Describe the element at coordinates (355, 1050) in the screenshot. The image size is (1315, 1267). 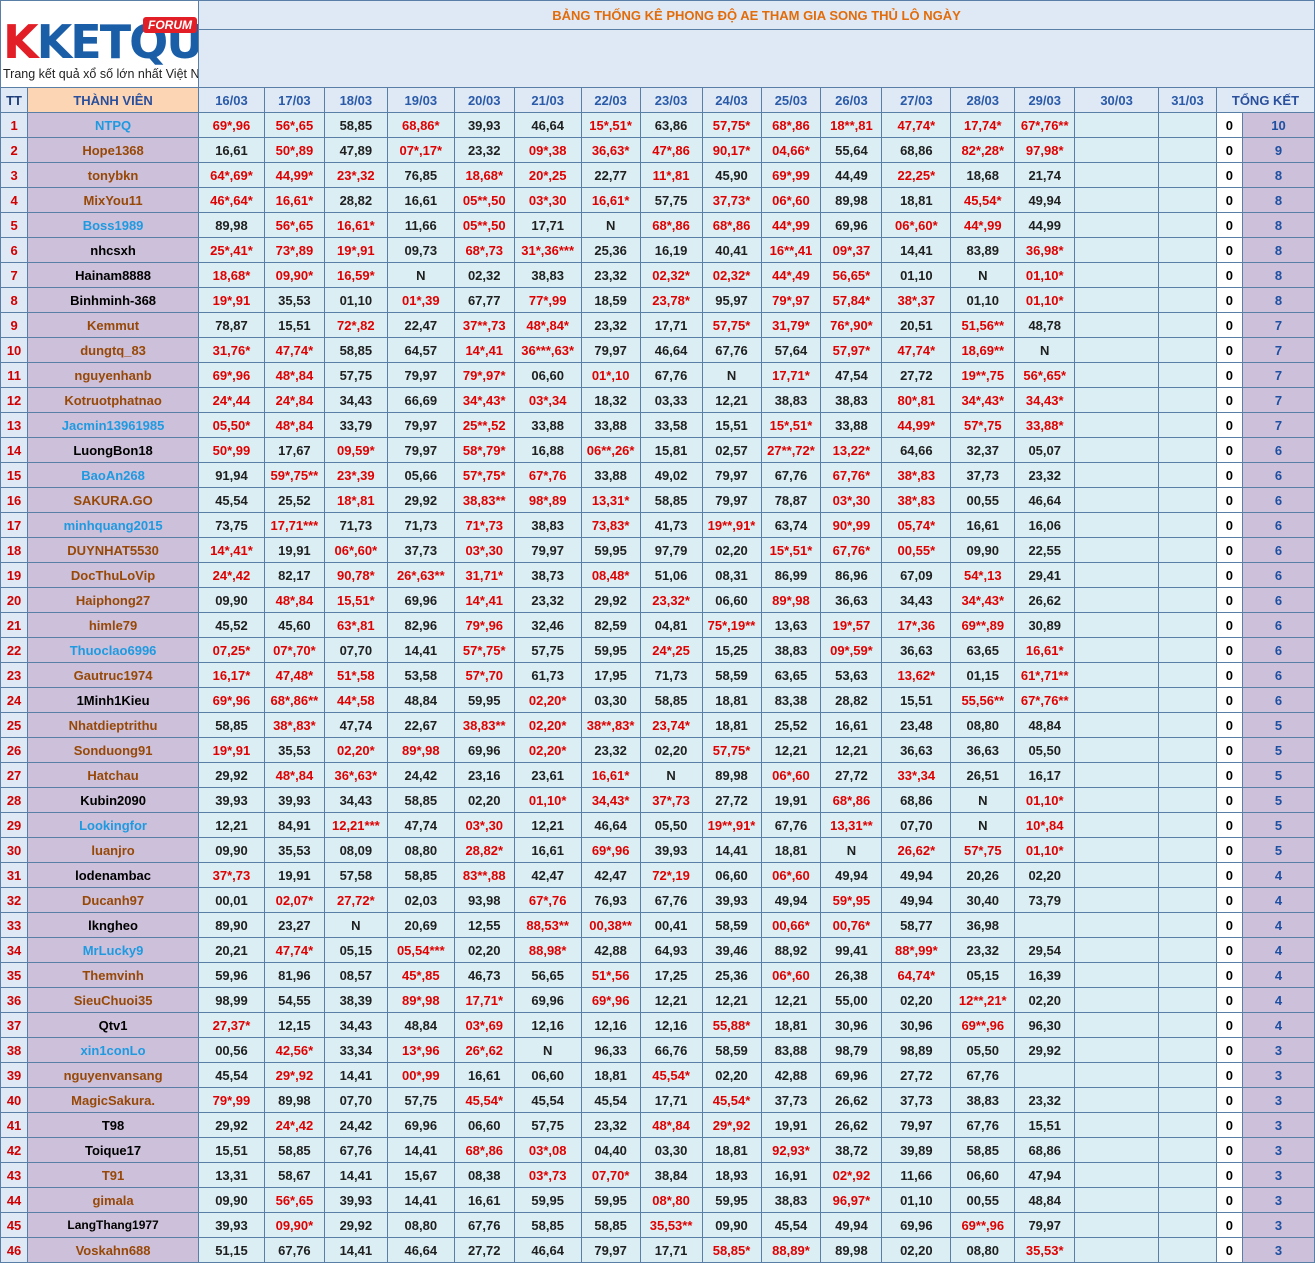
I see `result-cell: 33,34` at that location.